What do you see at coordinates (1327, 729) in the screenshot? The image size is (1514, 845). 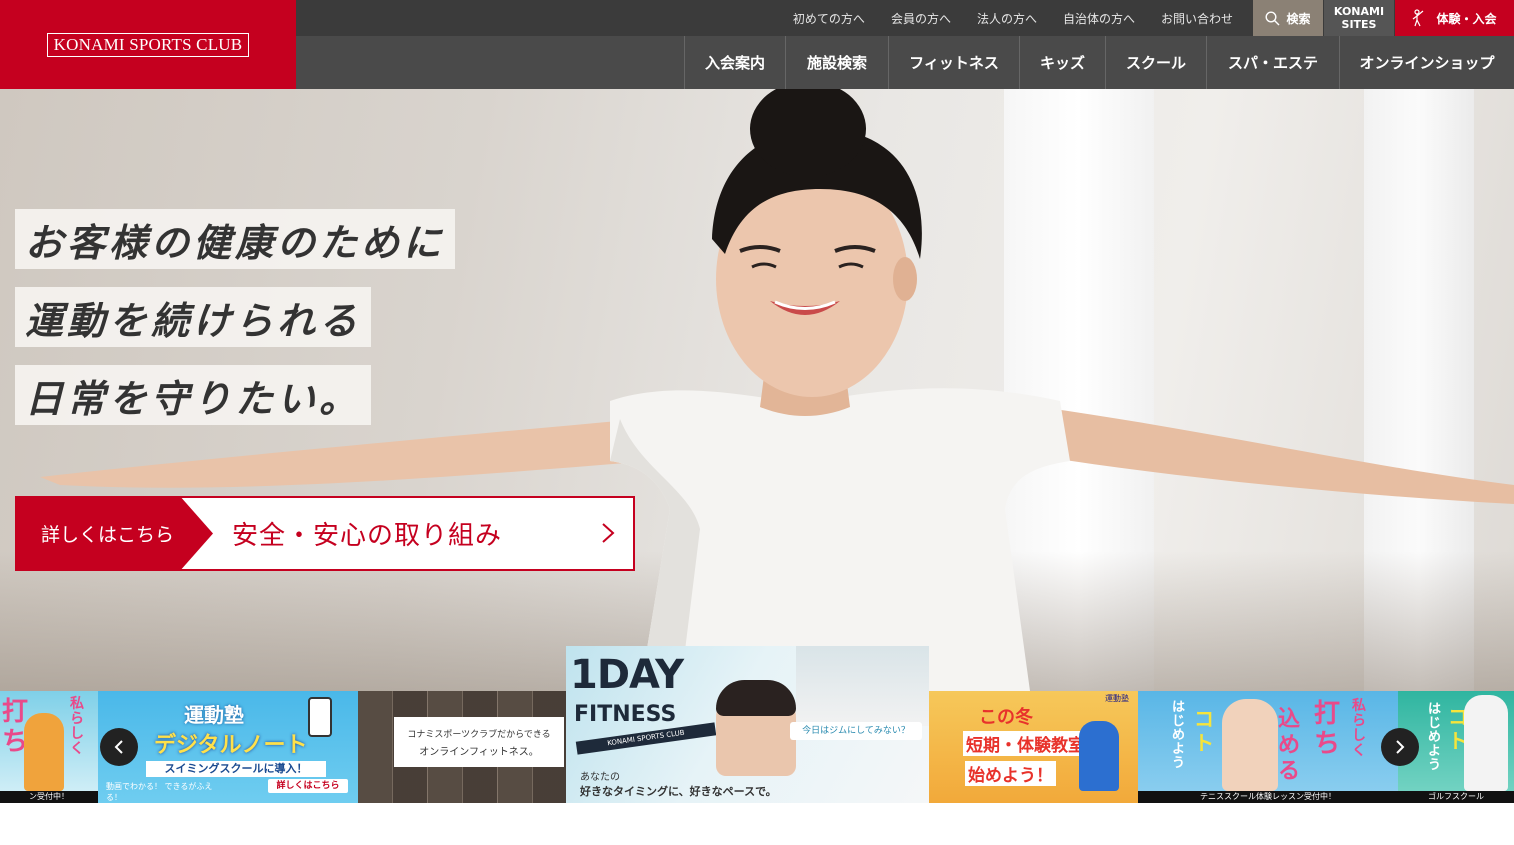 I see `banner-tennis-big1: 打ち` at bounding box center [1327, 729].